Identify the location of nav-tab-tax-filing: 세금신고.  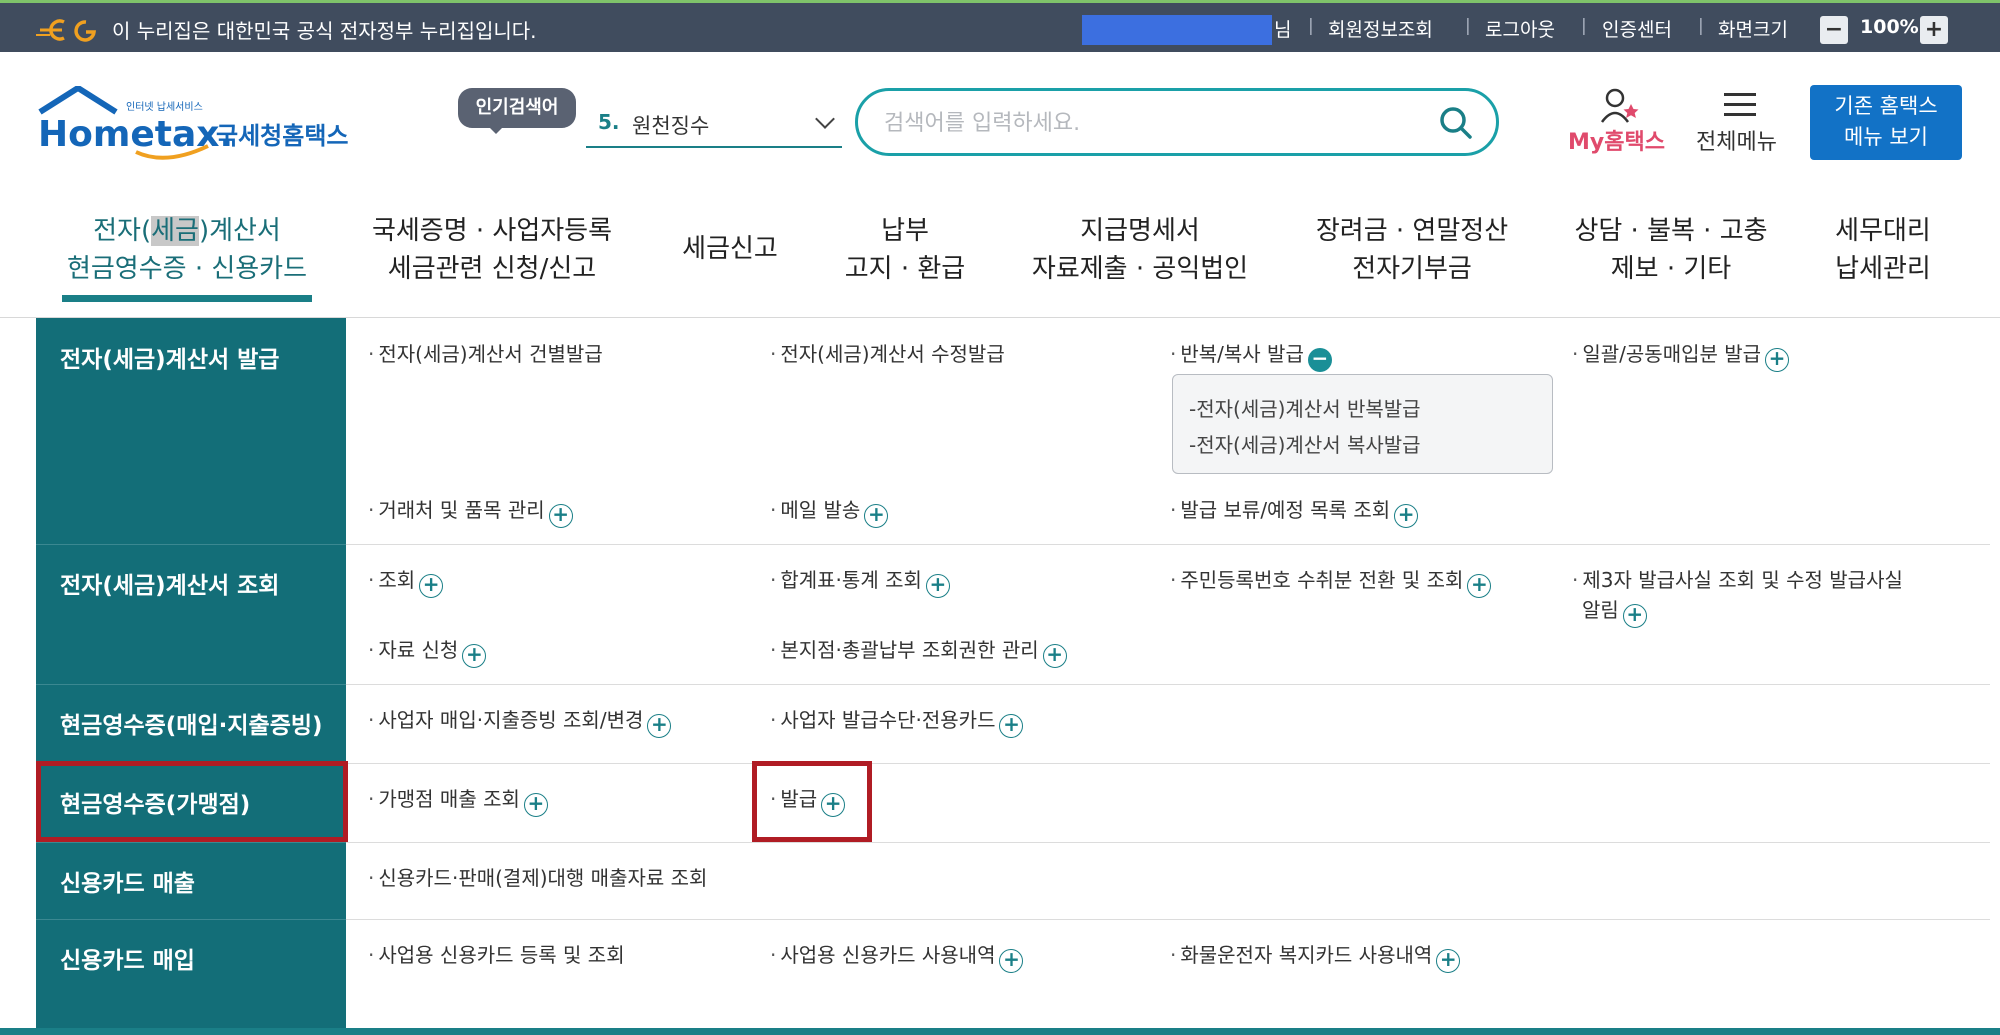
(730, 249).